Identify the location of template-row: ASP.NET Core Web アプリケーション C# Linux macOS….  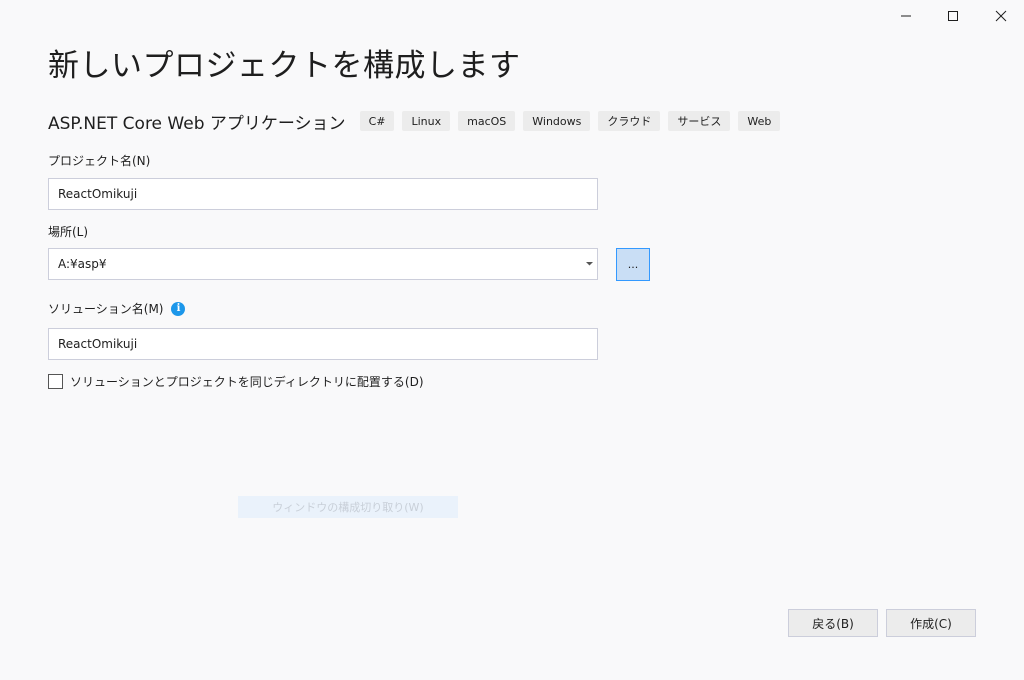
(418, 121).